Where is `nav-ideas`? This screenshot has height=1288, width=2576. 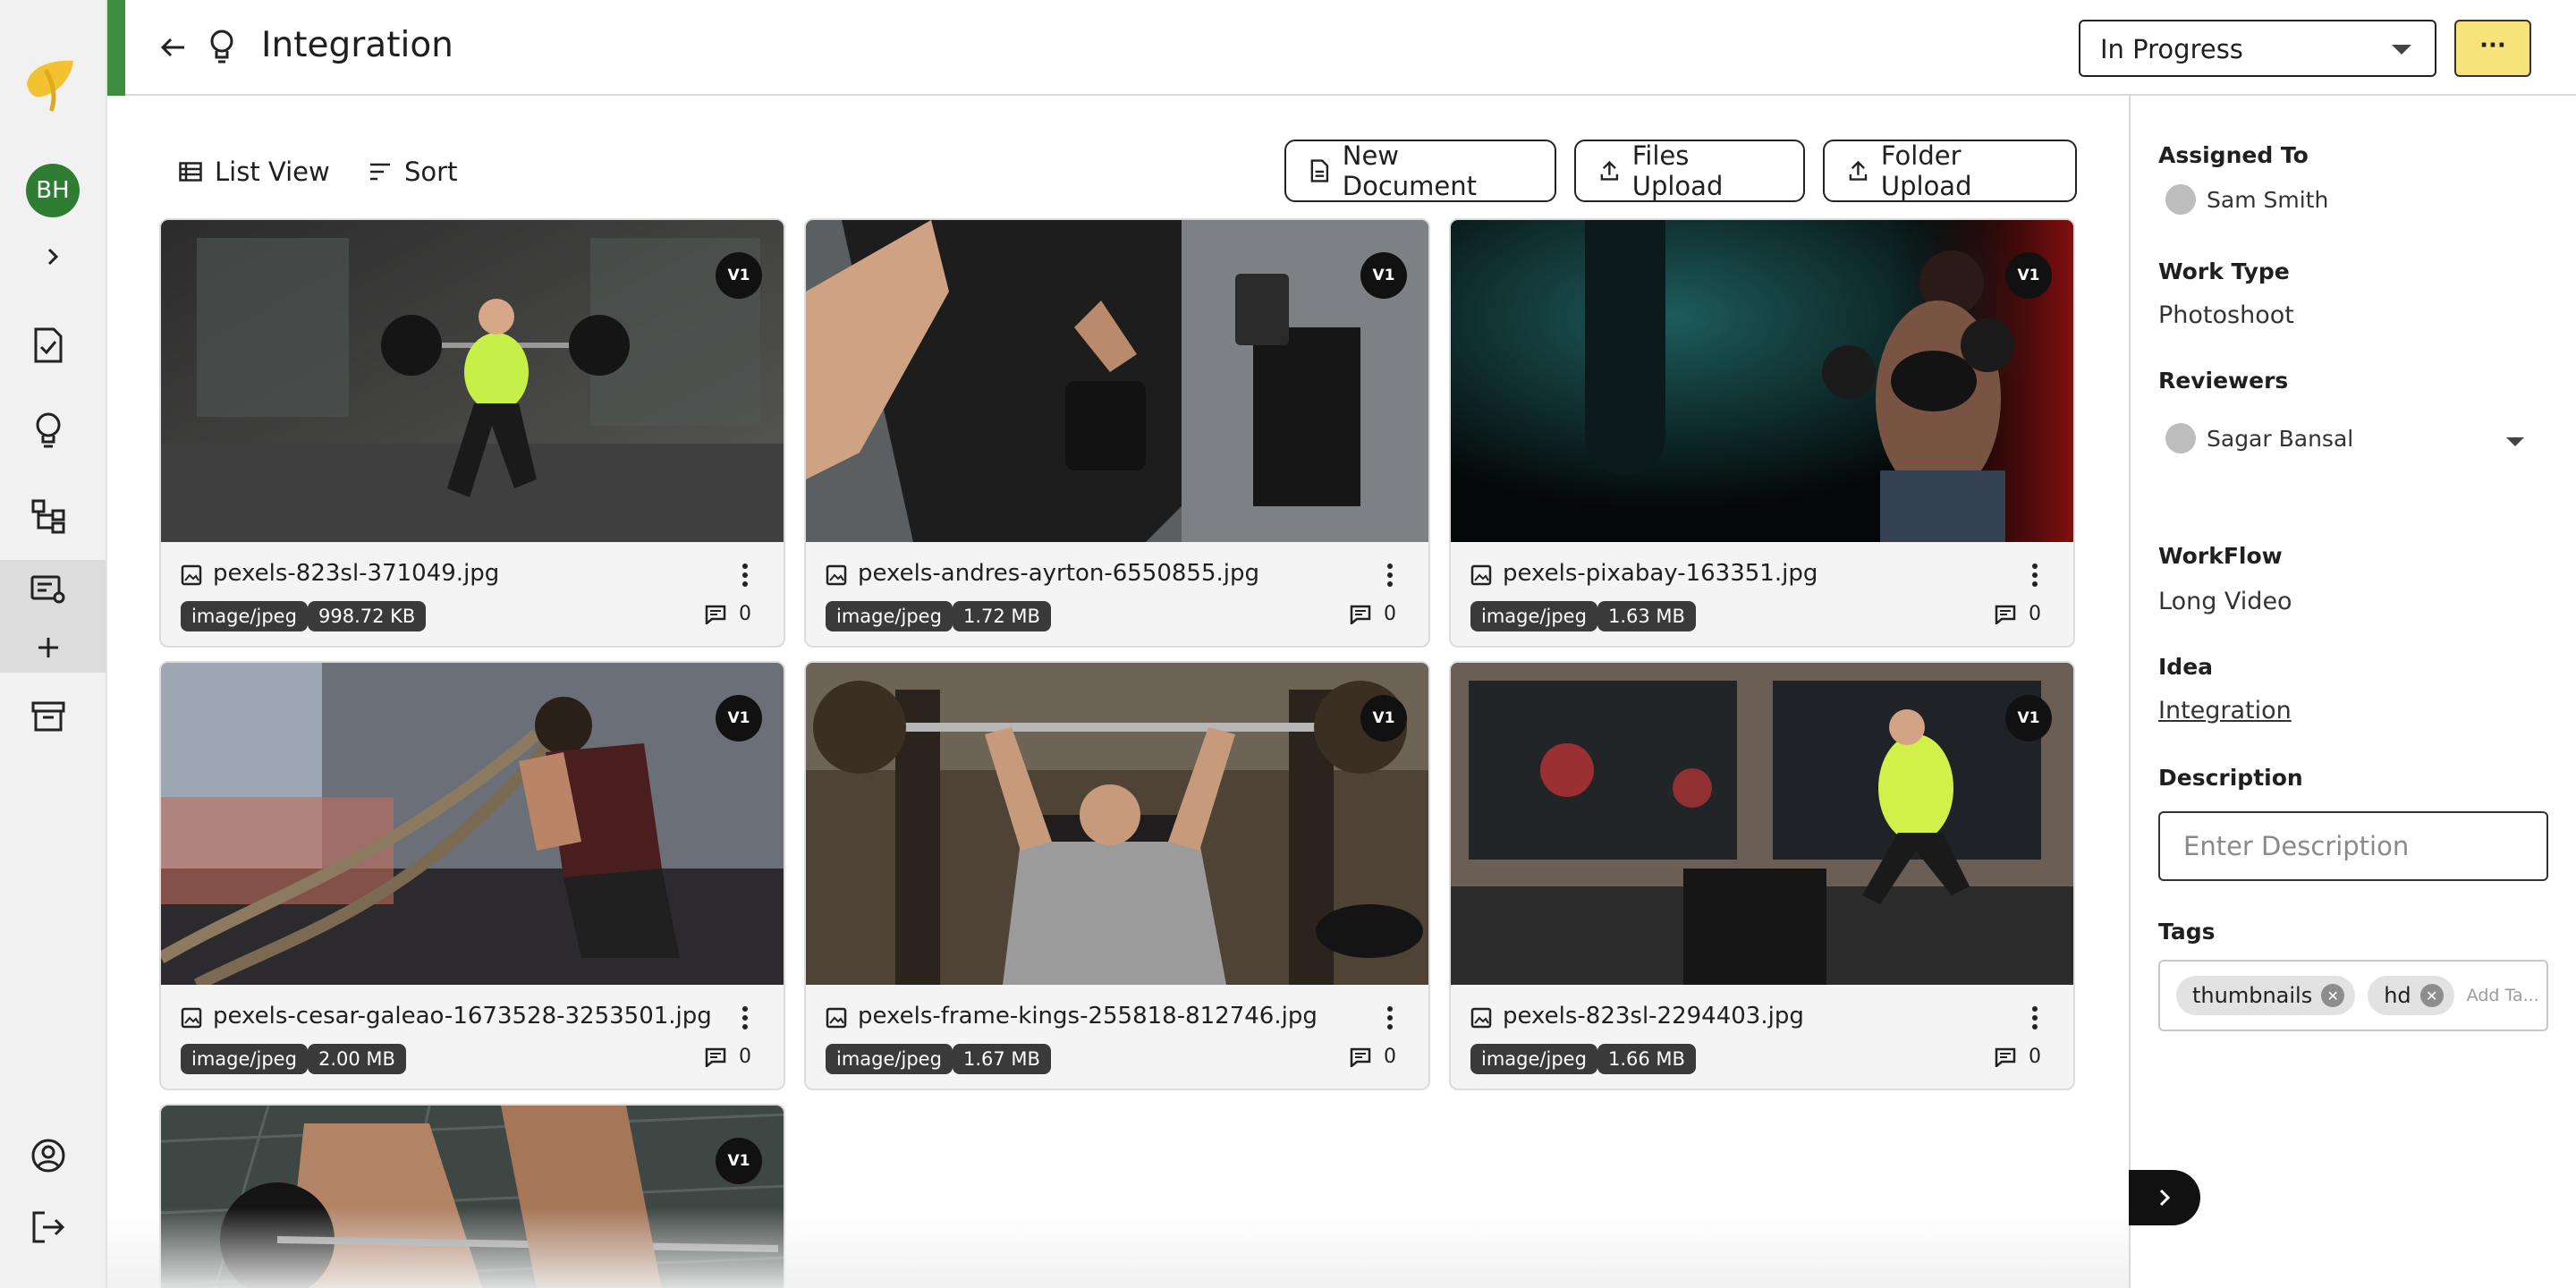
nav-ideas is located at coordinates (48, 430).